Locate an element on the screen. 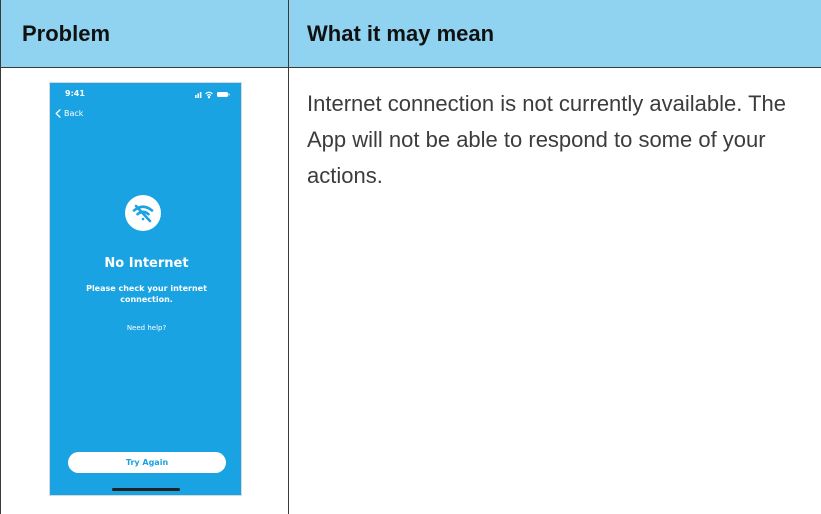  back-button: Back is located at coordinates (69, 113).